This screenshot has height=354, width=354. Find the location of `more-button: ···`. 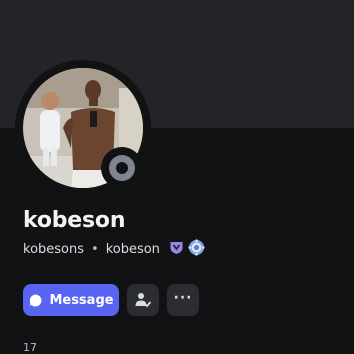

more-button: ··· is located at coordinates (183, 300).